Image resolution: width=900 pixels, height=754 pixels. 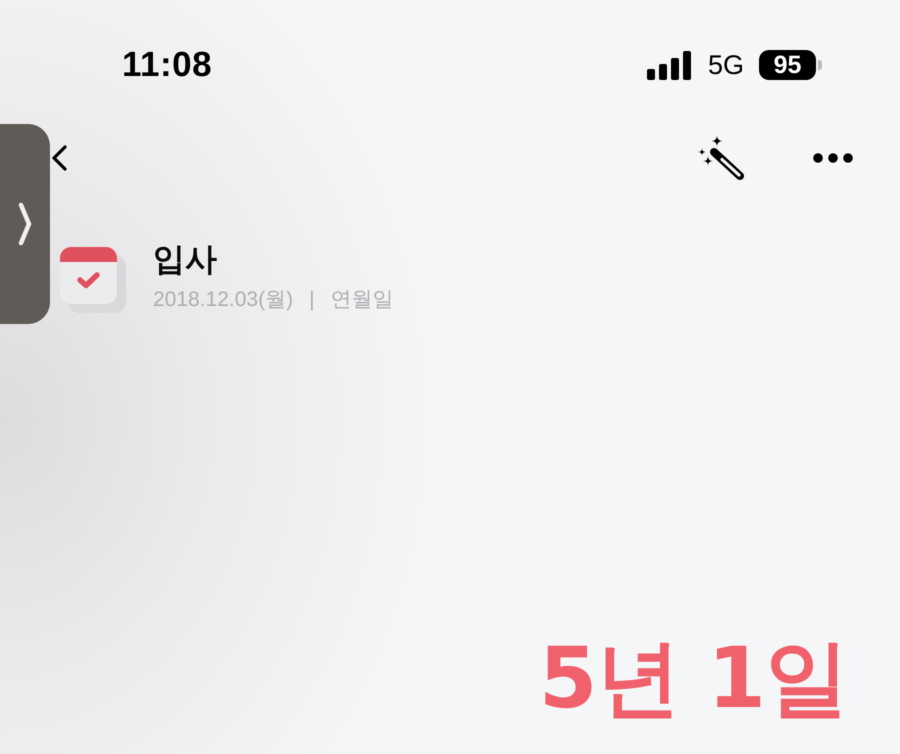 What do you see at coordinates (669, 65) in the screenshot?
I see `signal-icon` at bounding box center [669, 65].